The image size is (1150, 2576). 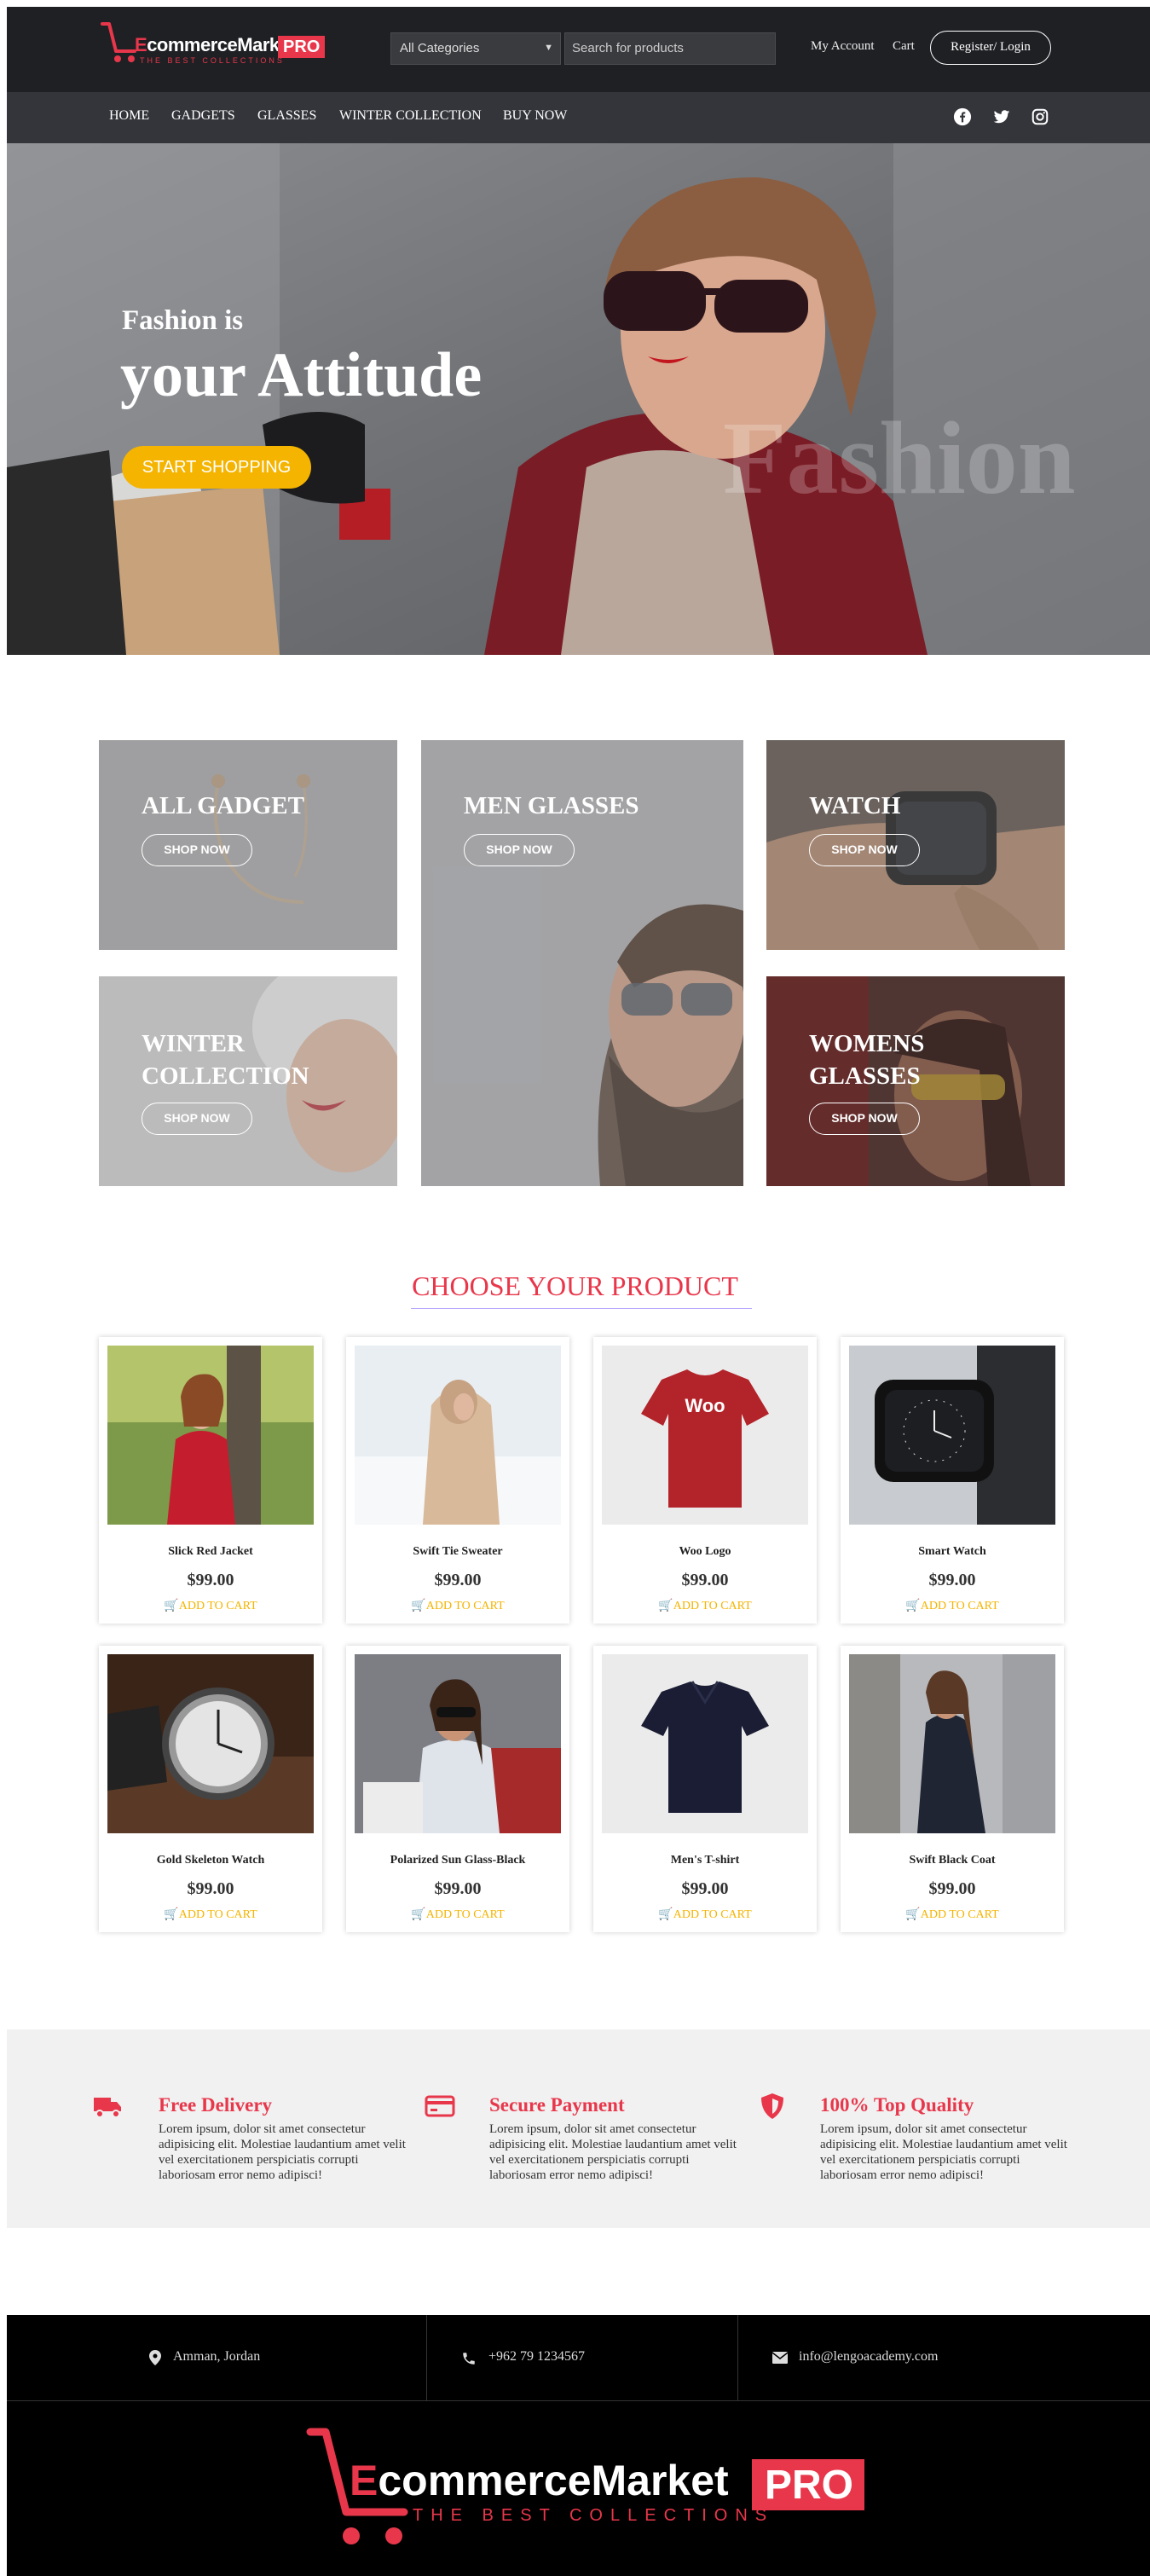 What do you see at coordinates (469, 2359) in the screenshot?
I see `phone-icon` at bounding box center [469, 2359].